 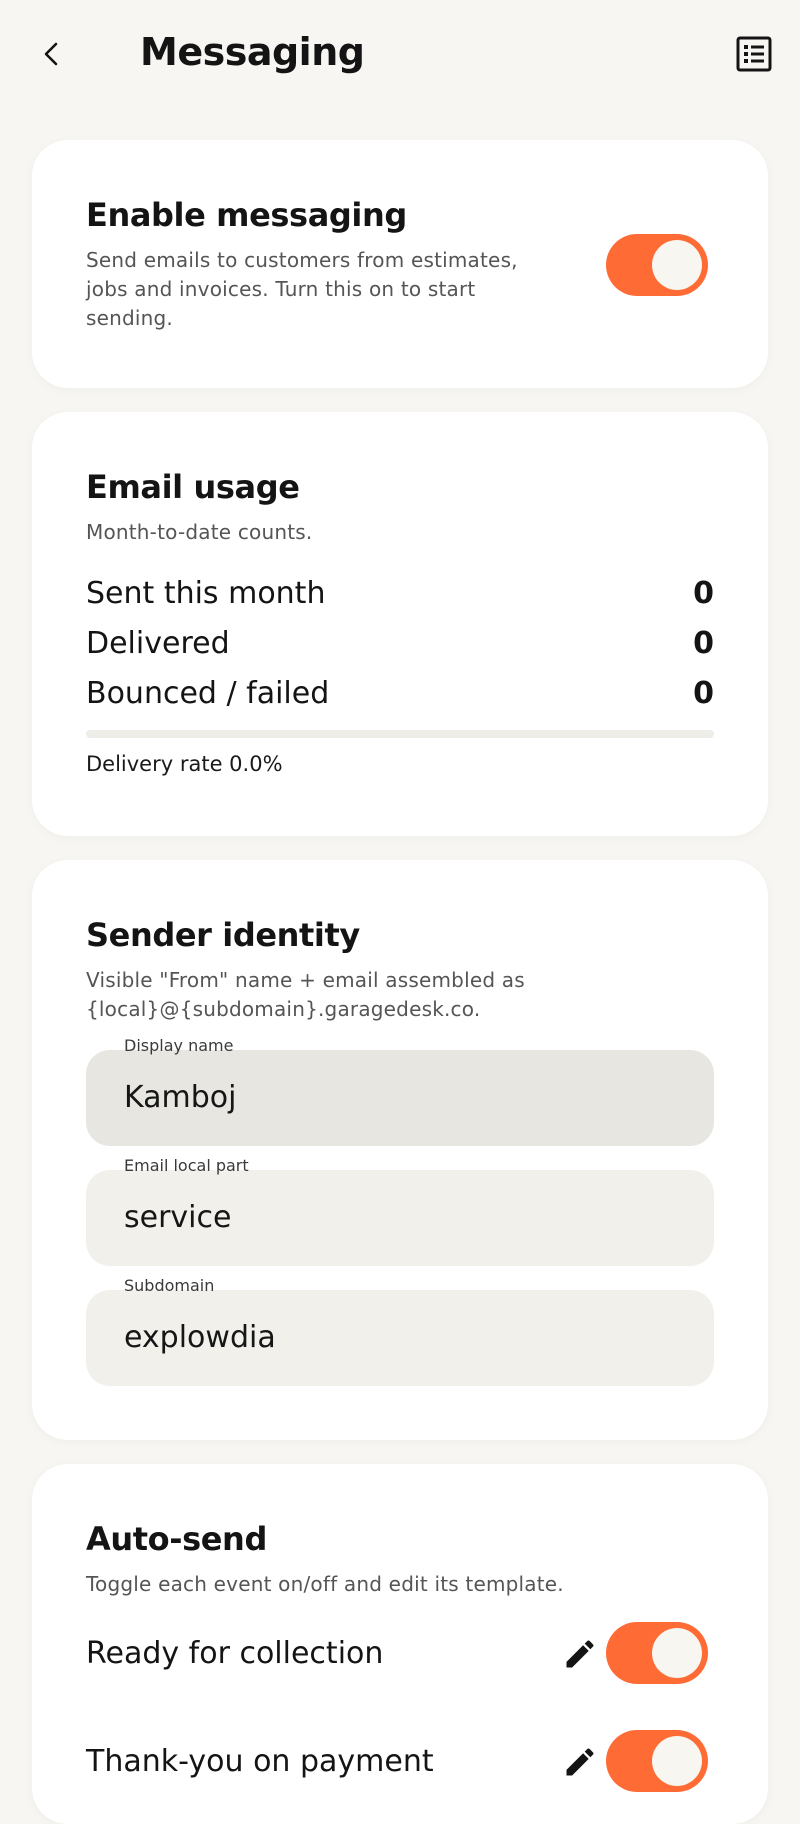 I want to click on enable-messaging-title: Enable messaging, so click(x=246, y=215).